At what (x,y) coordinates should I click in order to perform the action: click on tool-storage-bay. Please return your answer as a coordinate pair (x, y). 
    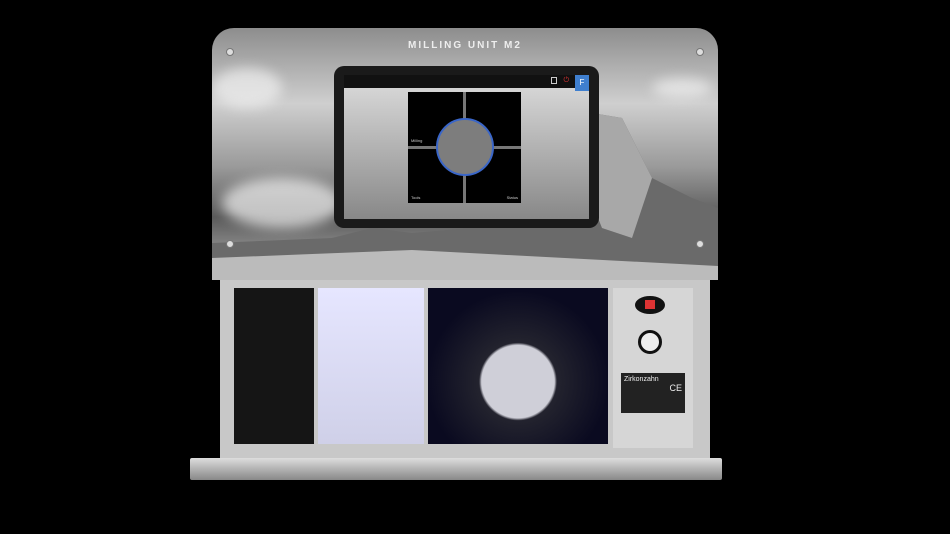
    Looking at the image, I should click on (274, 366).